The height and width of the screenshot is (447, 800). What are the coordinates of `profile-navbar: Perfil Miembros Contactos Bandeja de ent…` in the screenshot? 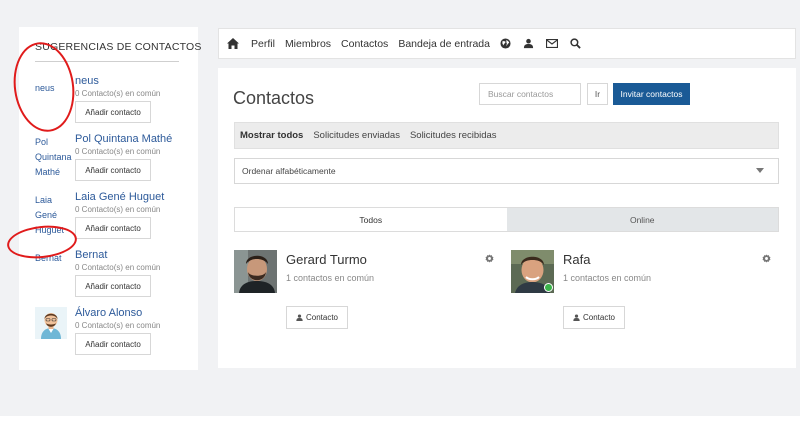 It's located at (507, 43).